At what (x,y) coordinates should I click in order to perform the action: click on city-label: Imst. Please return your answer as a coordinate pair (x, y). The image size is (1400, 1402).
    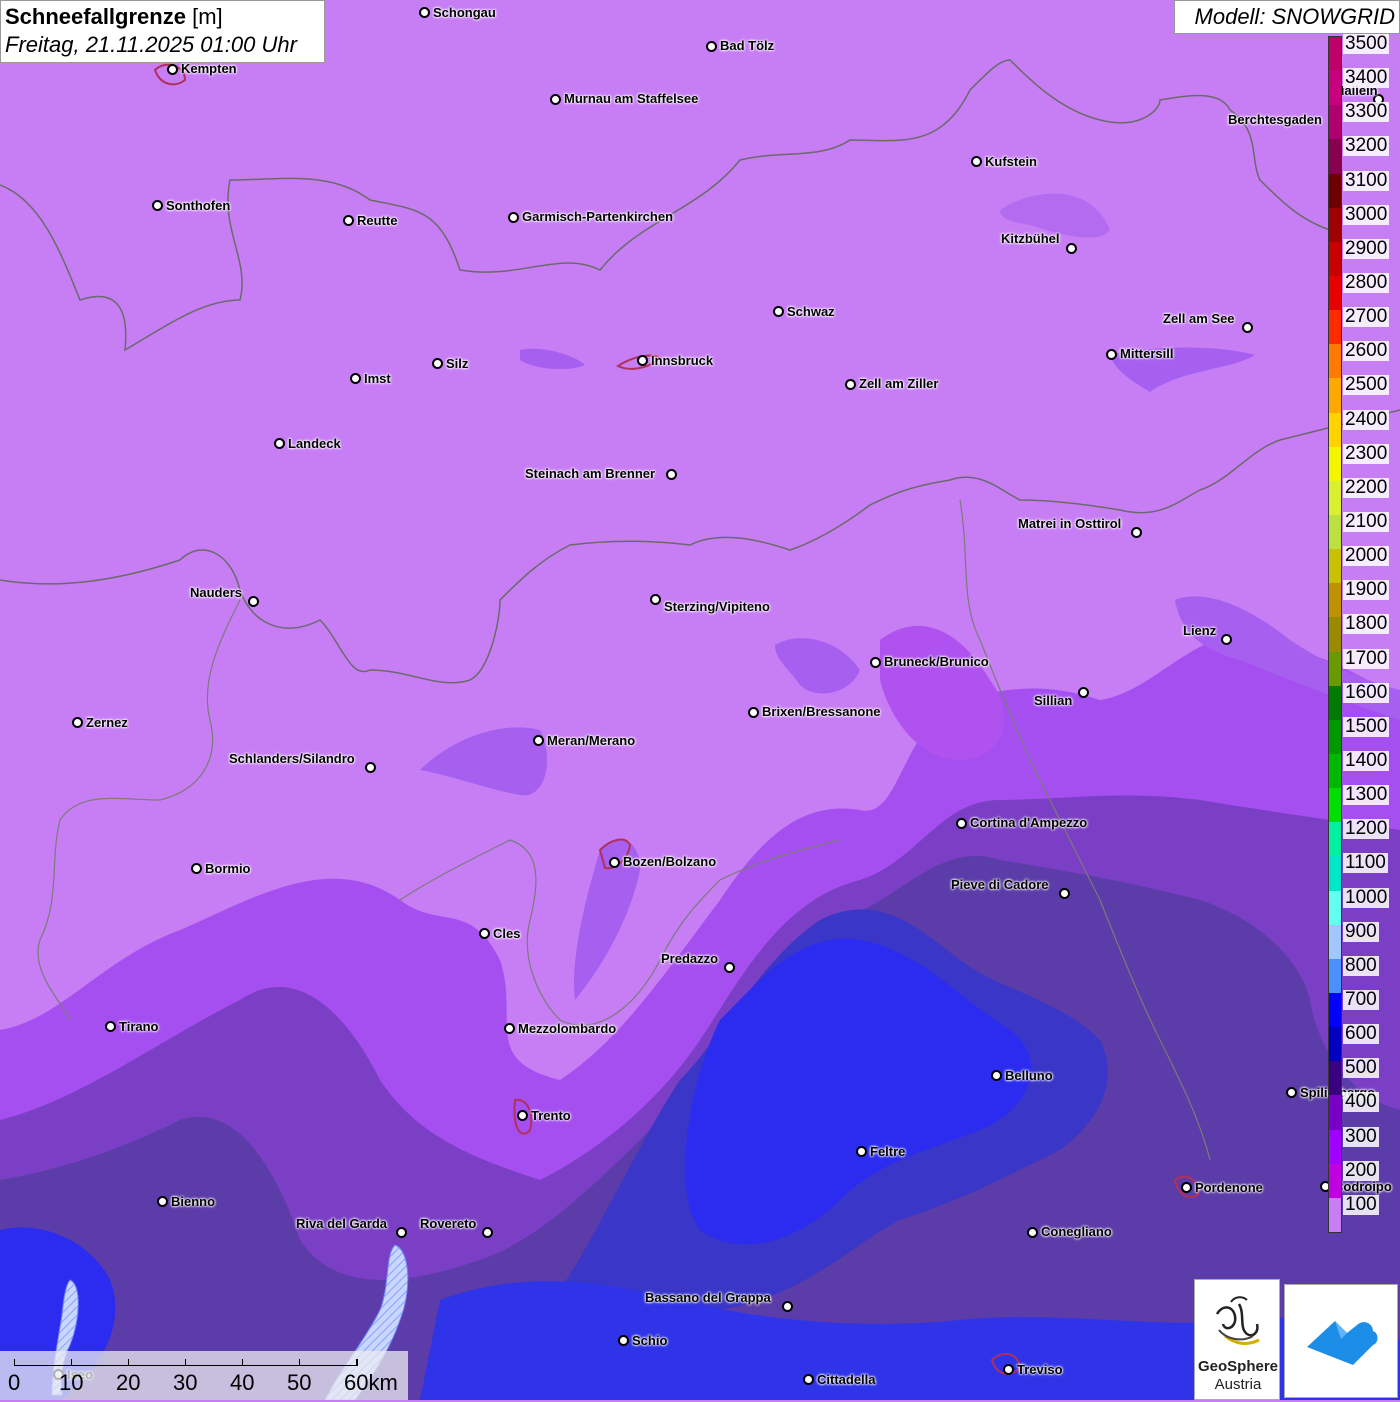
    Looking at the image, I should click on (377, 378).